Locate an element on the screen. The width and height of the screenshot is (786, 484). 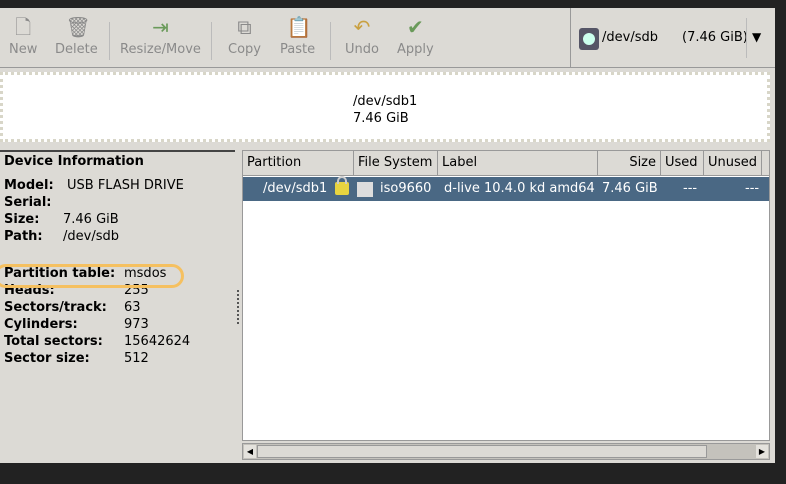
column-size: Size is located at coordinates (629, 163).